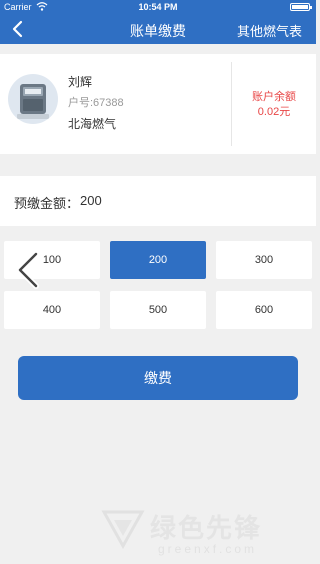  I want to click on watermark-text: 绿色先锋, so click(206, 528).